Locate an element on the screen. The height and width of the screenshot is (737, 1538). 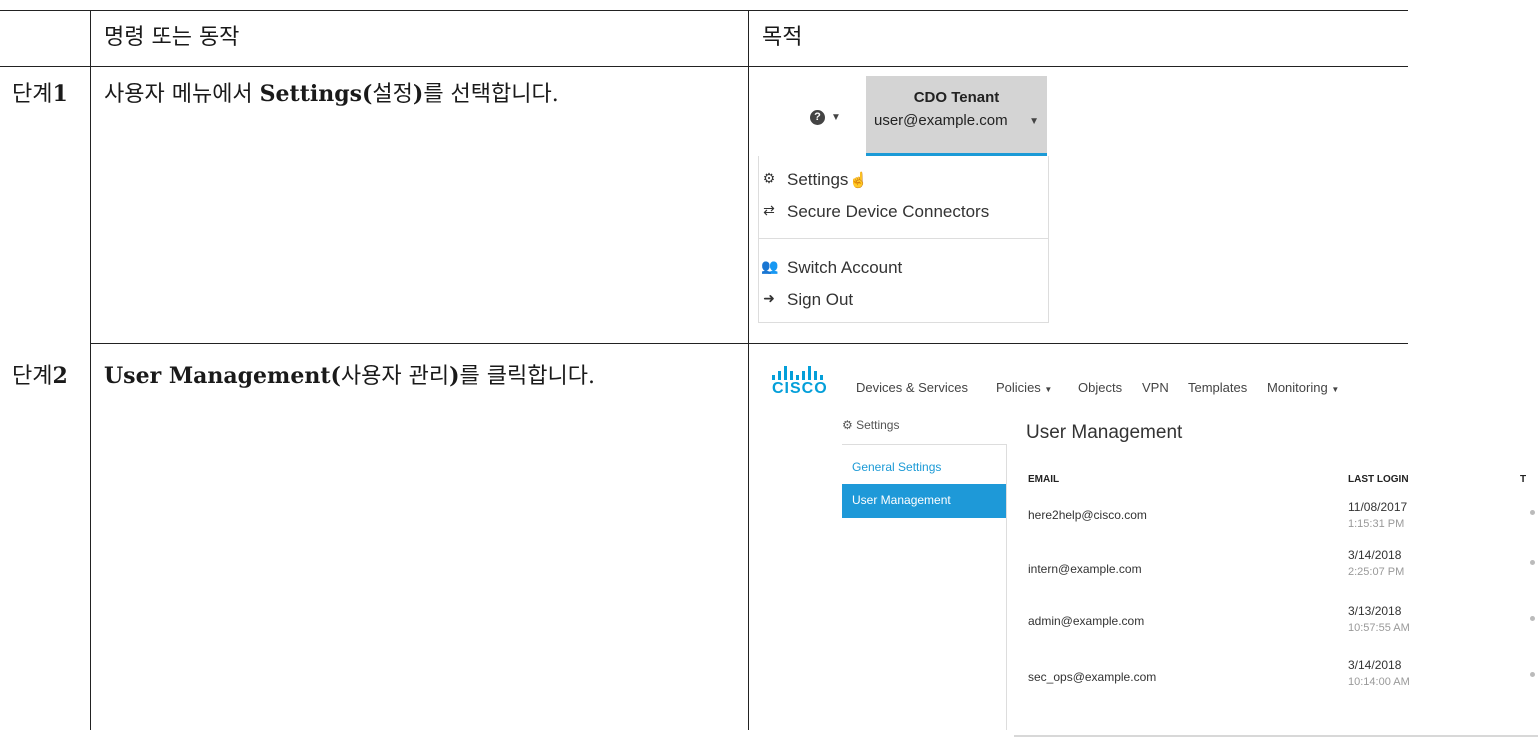
menu-item-label: Switch Account is located at coordinates (845, 267).